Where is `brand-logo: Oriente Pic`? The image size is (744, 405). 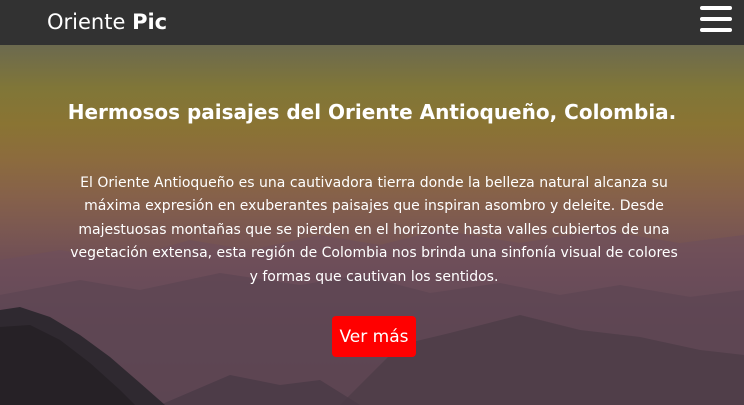
brand-logo: Oriente Pic is located at coordinates (107, 22).